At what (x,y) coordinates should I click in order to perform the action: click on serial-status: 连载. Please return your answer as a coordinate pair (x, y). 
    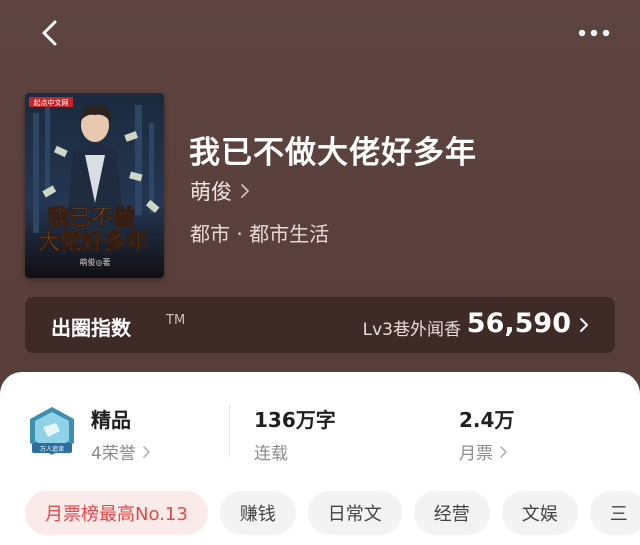
    Looking at the image, I should click on (271, 451).